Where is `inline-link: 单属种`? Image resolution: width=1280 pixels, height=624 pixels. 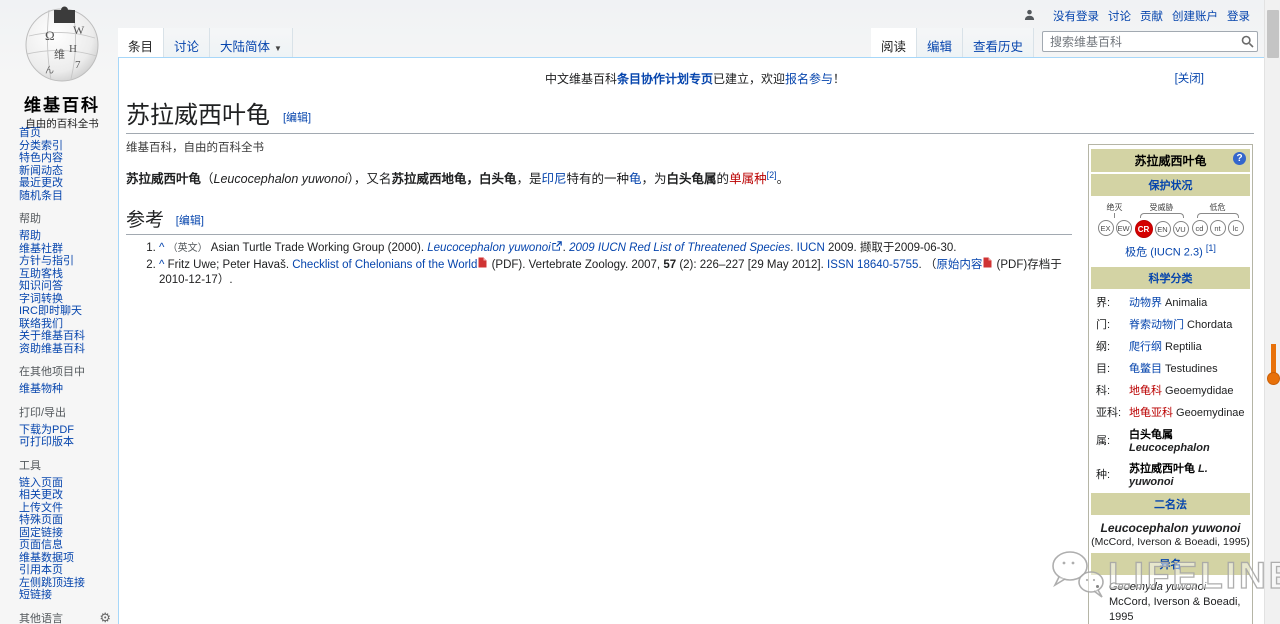
inline-link: 单属种 is located at coordinates (748, 179).